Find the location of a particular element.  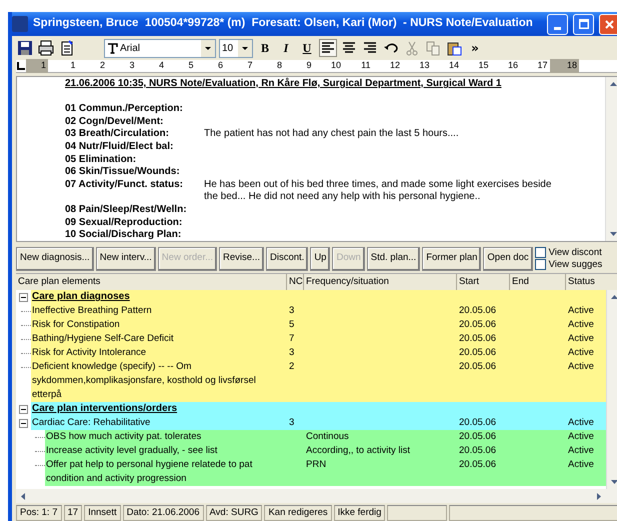

tree-item: Cardiac Care: Rehabilitative is located at coordinates (159, 423).